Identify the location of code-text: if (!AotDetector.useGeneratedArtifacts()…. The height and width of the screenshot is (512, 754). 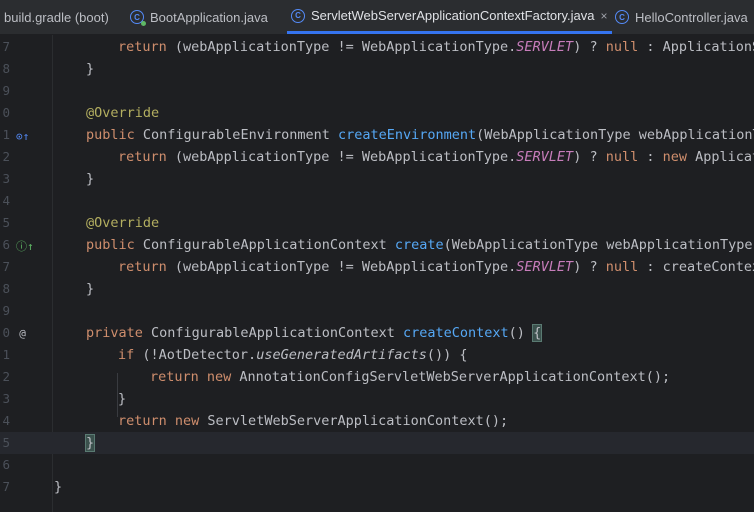
(261, 355).